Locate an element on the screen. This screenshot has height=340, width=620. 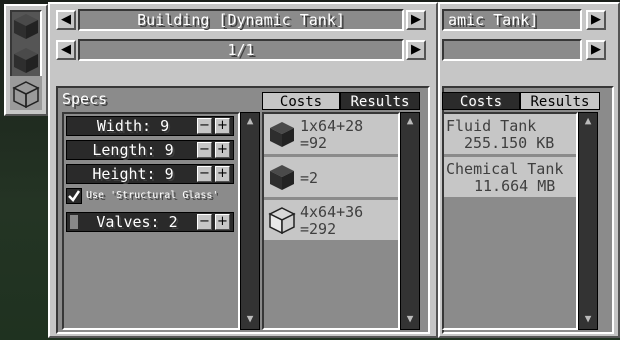
cost-amount-line1: 4x64+36 is located at coordinates (332, 212).